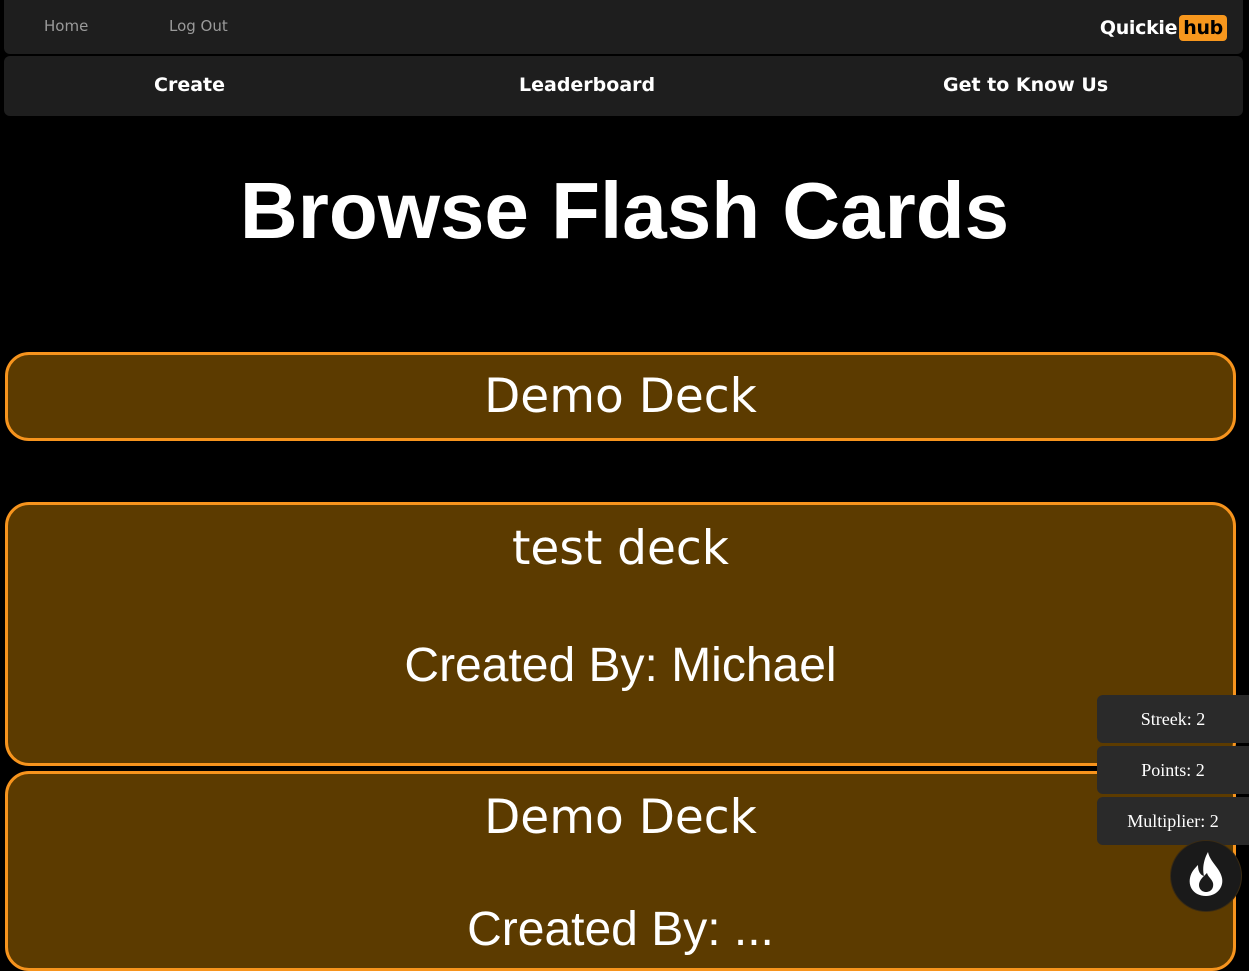  I want to click on logout-link: Log Out, so click(198, 26).